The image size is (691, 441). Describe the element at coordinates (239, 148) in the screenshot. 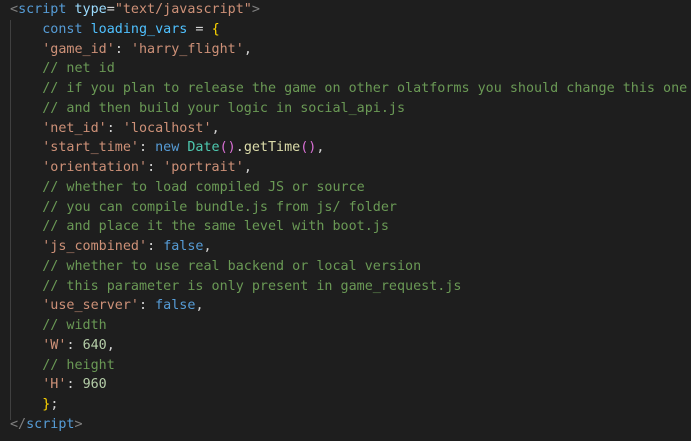

I see `code-token: .` at that location.